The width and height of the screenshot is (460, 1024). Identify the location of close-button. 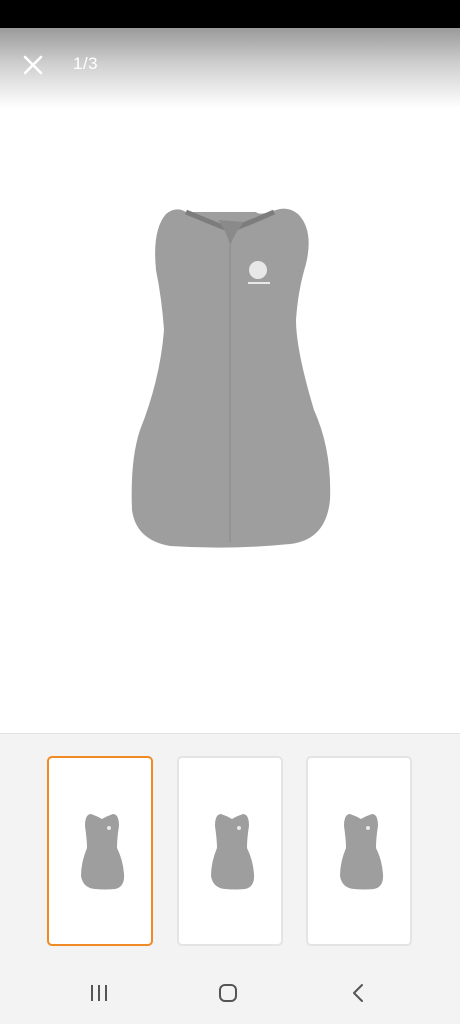
(33, 65).